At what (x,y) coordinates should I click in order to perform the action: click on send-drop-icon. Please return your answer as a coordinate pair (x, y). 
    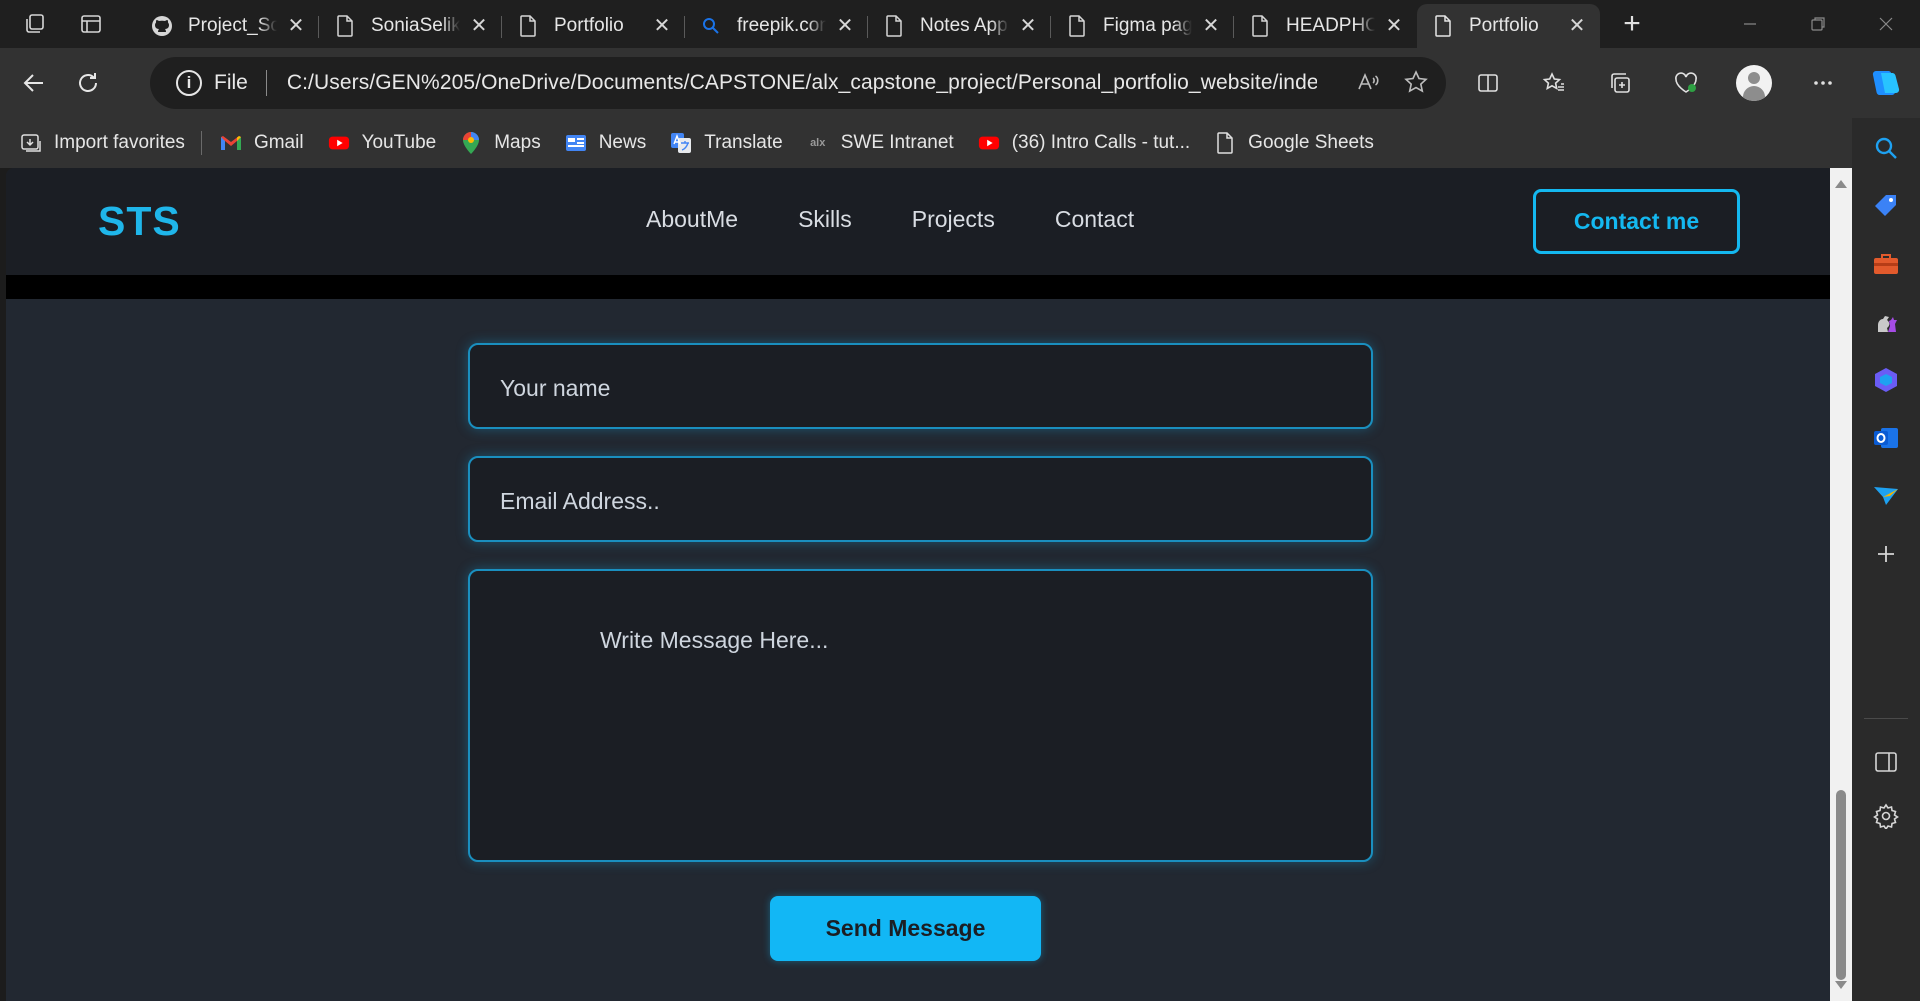
    Looking at the image, I should click on (1886, 496).